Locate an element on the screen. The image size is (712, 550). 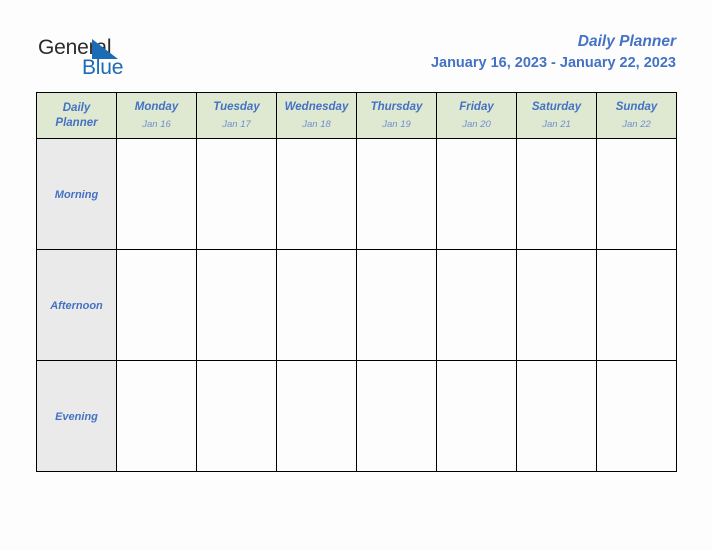
slot-morning-friday is located at coordinates (476, 194).